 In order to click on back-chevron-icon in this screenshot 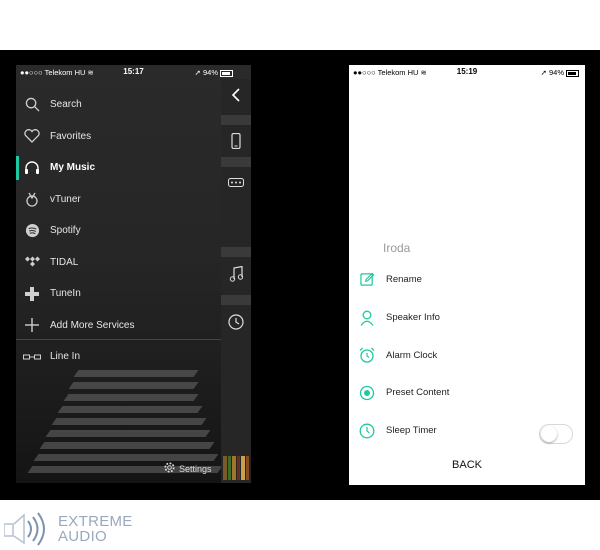, I will do `click(236, 95)`.